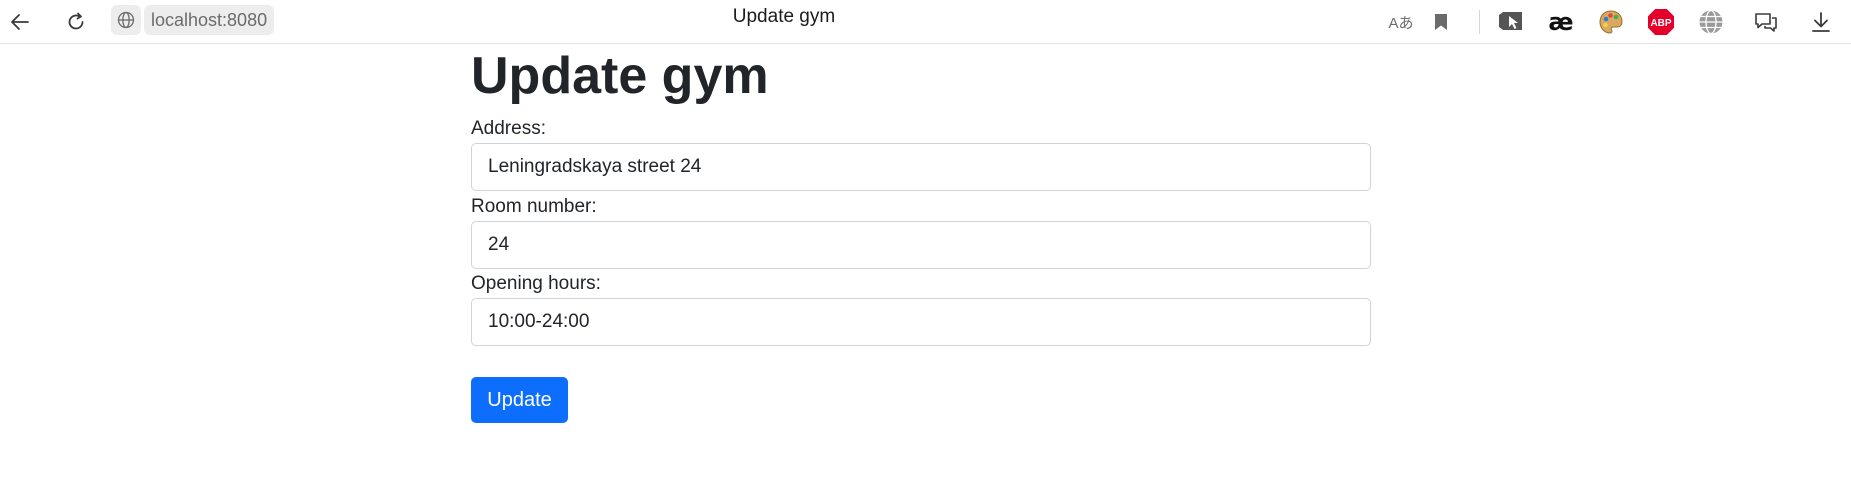  I want to click on bookmark-icon, so click(1441, 22).